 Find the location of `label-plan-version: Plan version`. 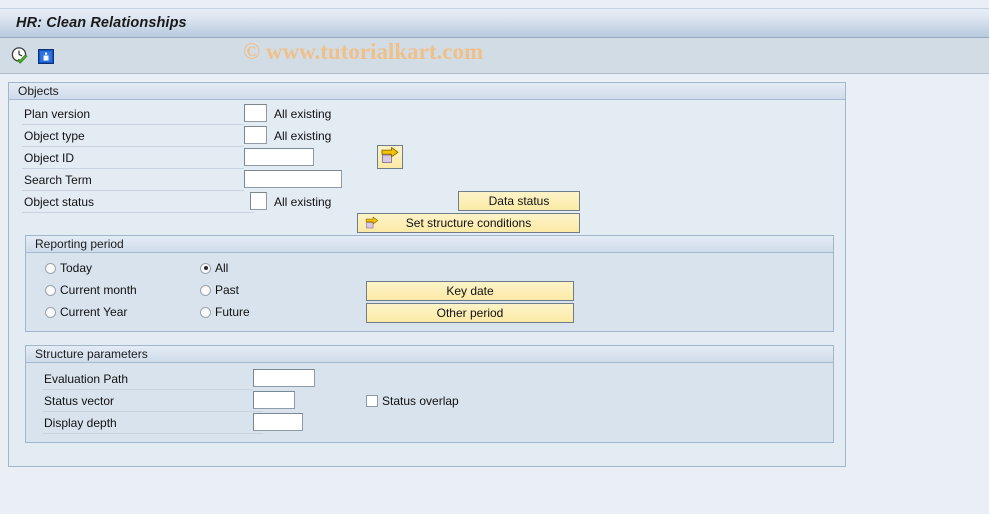

label-plan-version: Plan version is located at coordinates (57, 114).